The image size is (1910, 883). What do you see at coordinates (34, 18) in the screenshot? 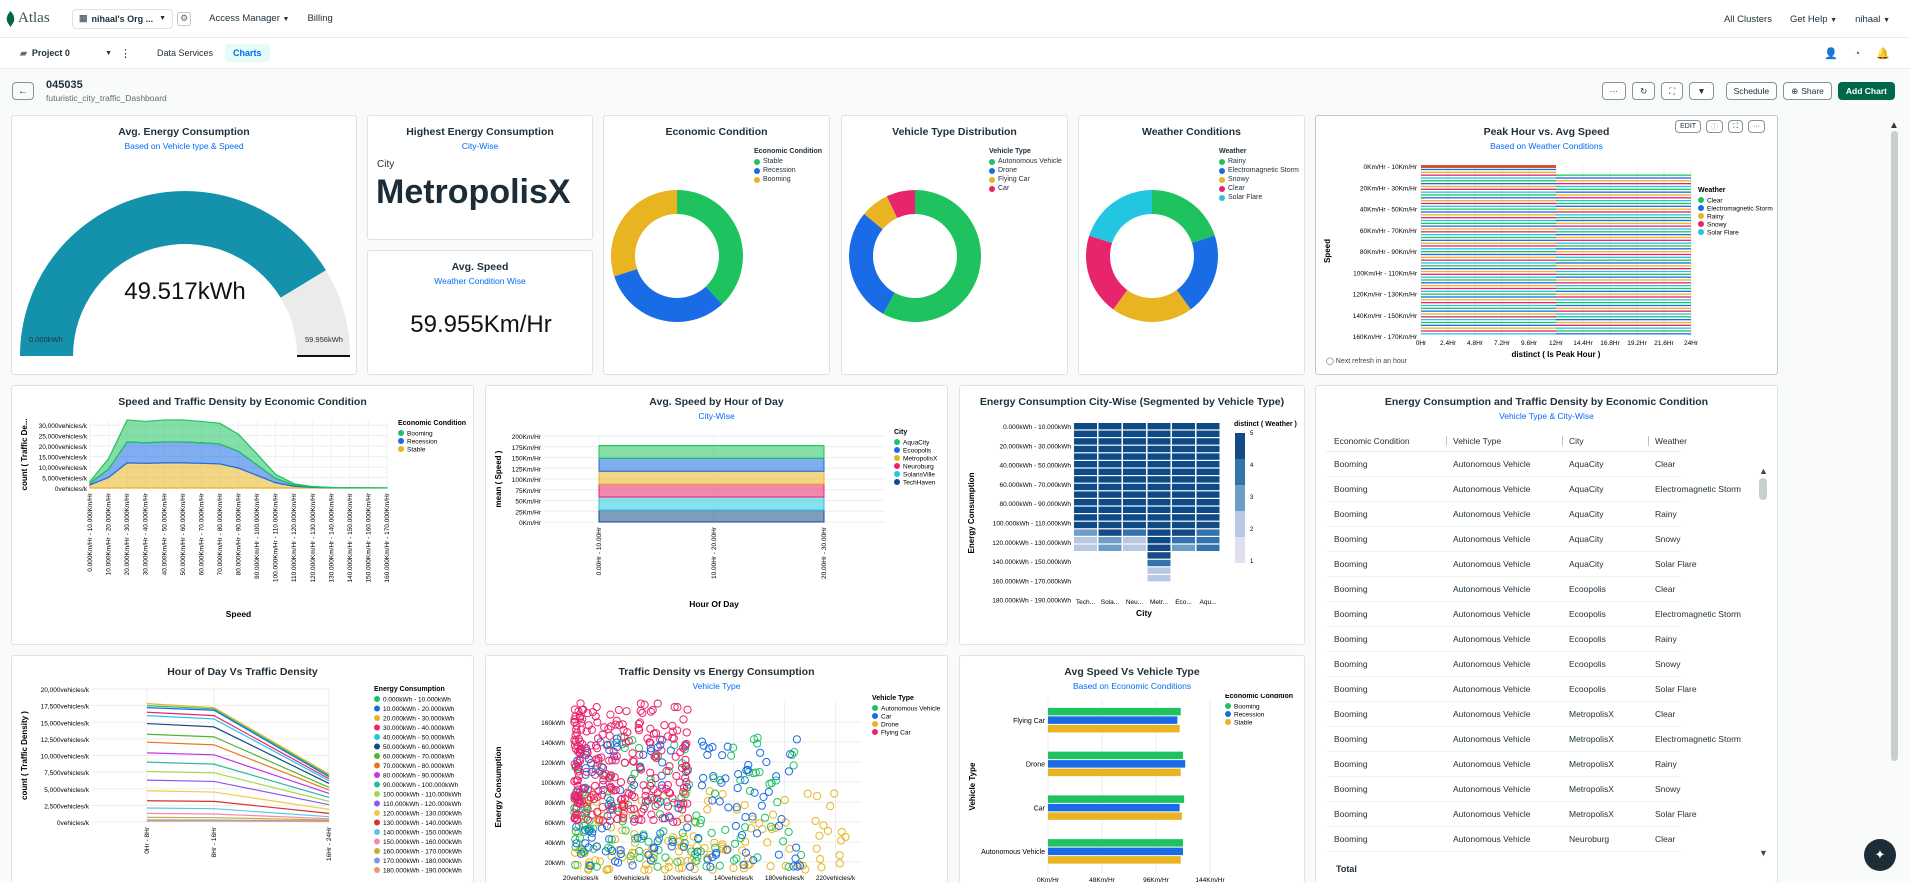
I see `atlas-logo: Atlas` at bounding box center [34, 18].